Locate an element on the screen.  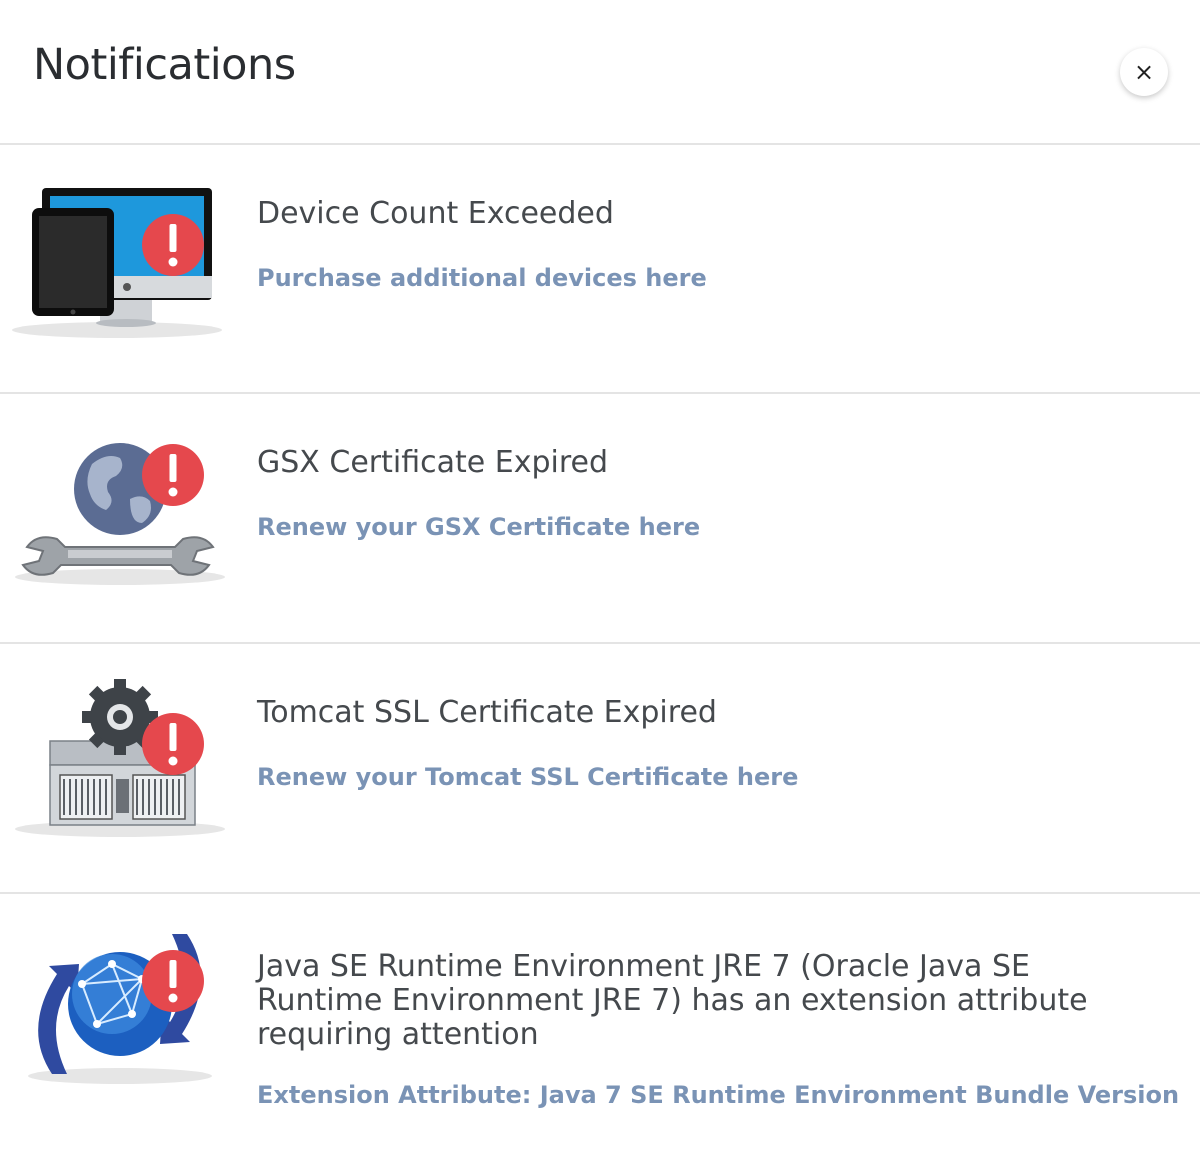
notification-title: GSX Certificate Expired is located at coordinates (433, 462).